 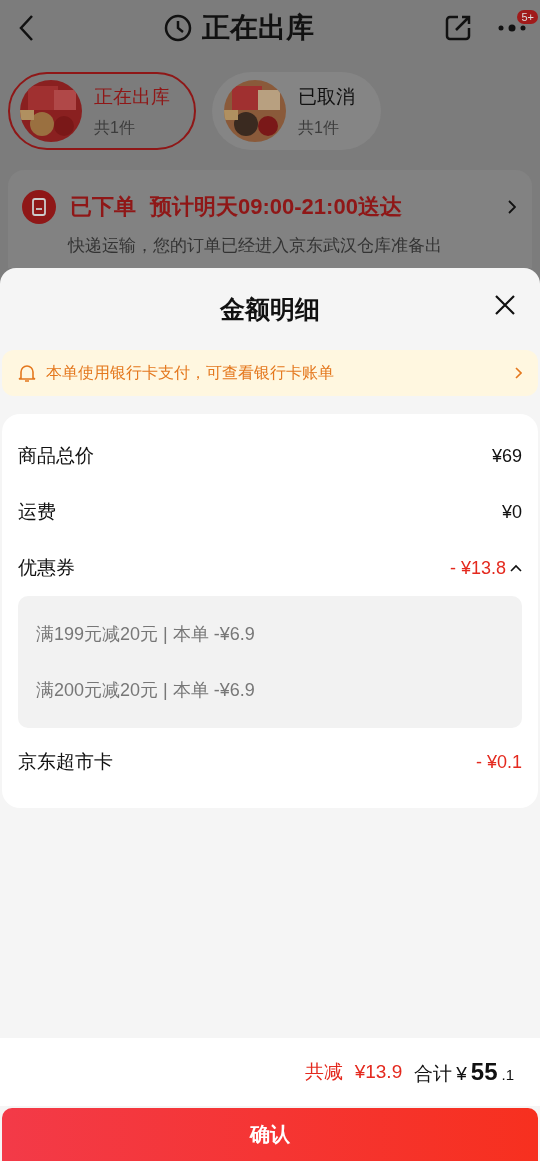 What do you see at coordinates (27, 373) in the screenshot?
I see `bell-icon` at bounding box center [27, 373].